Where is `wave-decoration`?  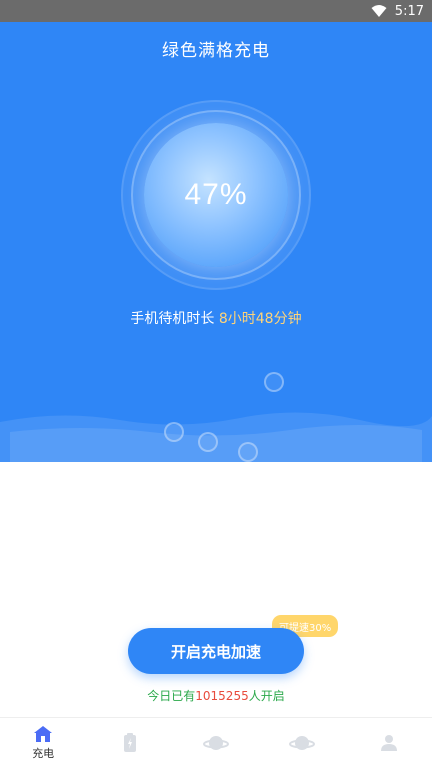
wave-decoration is located at coordinates (216, 437).